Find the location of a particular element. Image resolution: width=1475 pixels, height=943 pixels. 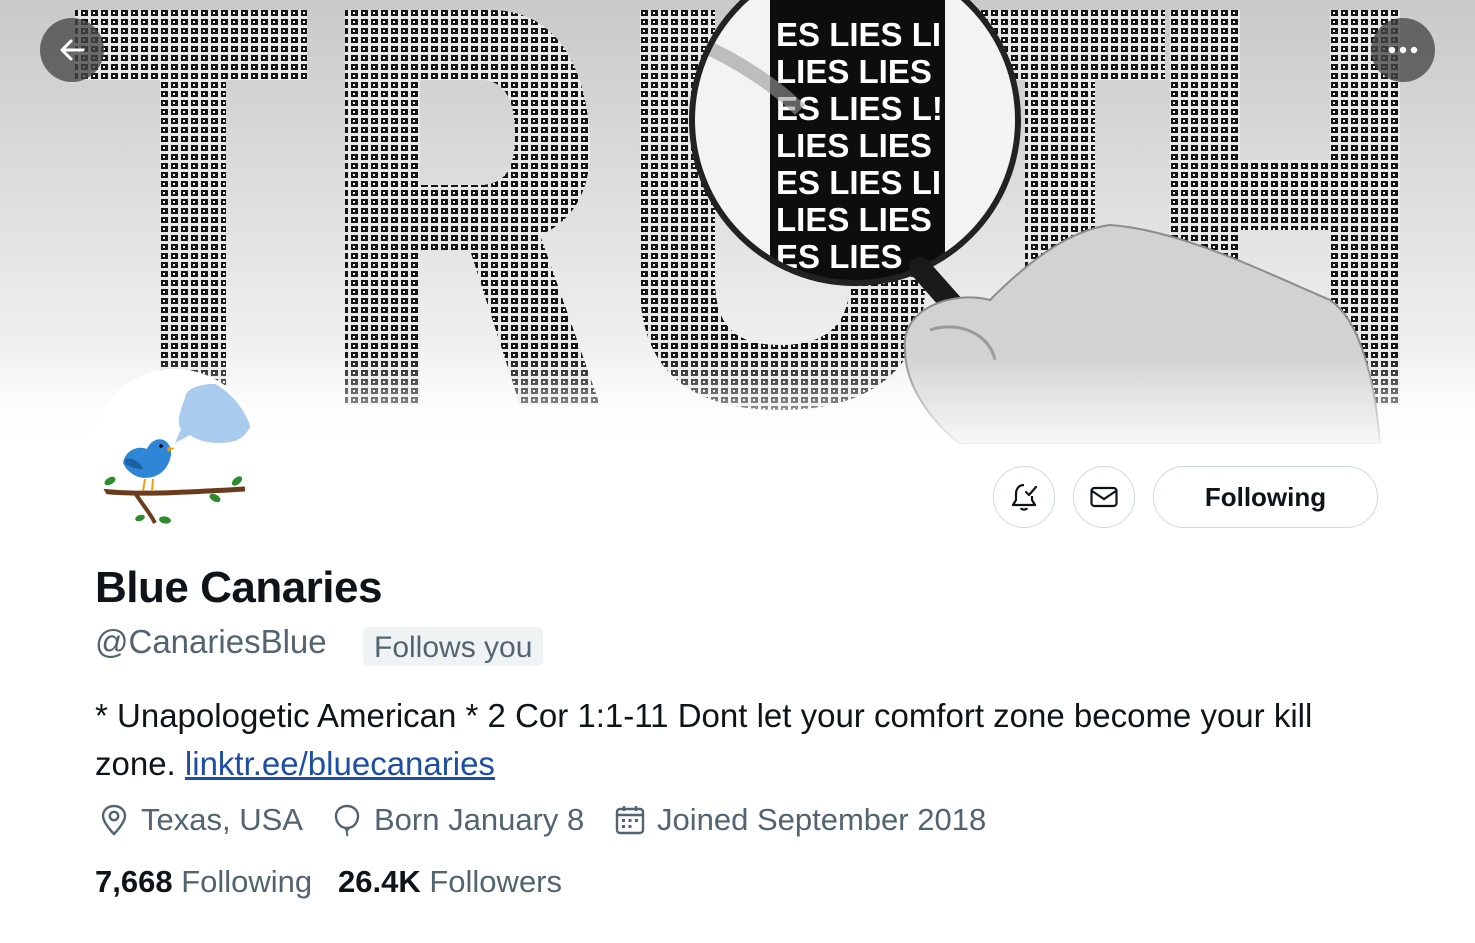

joined-item: Joined September 2018 is located at coordinates (799, 820).